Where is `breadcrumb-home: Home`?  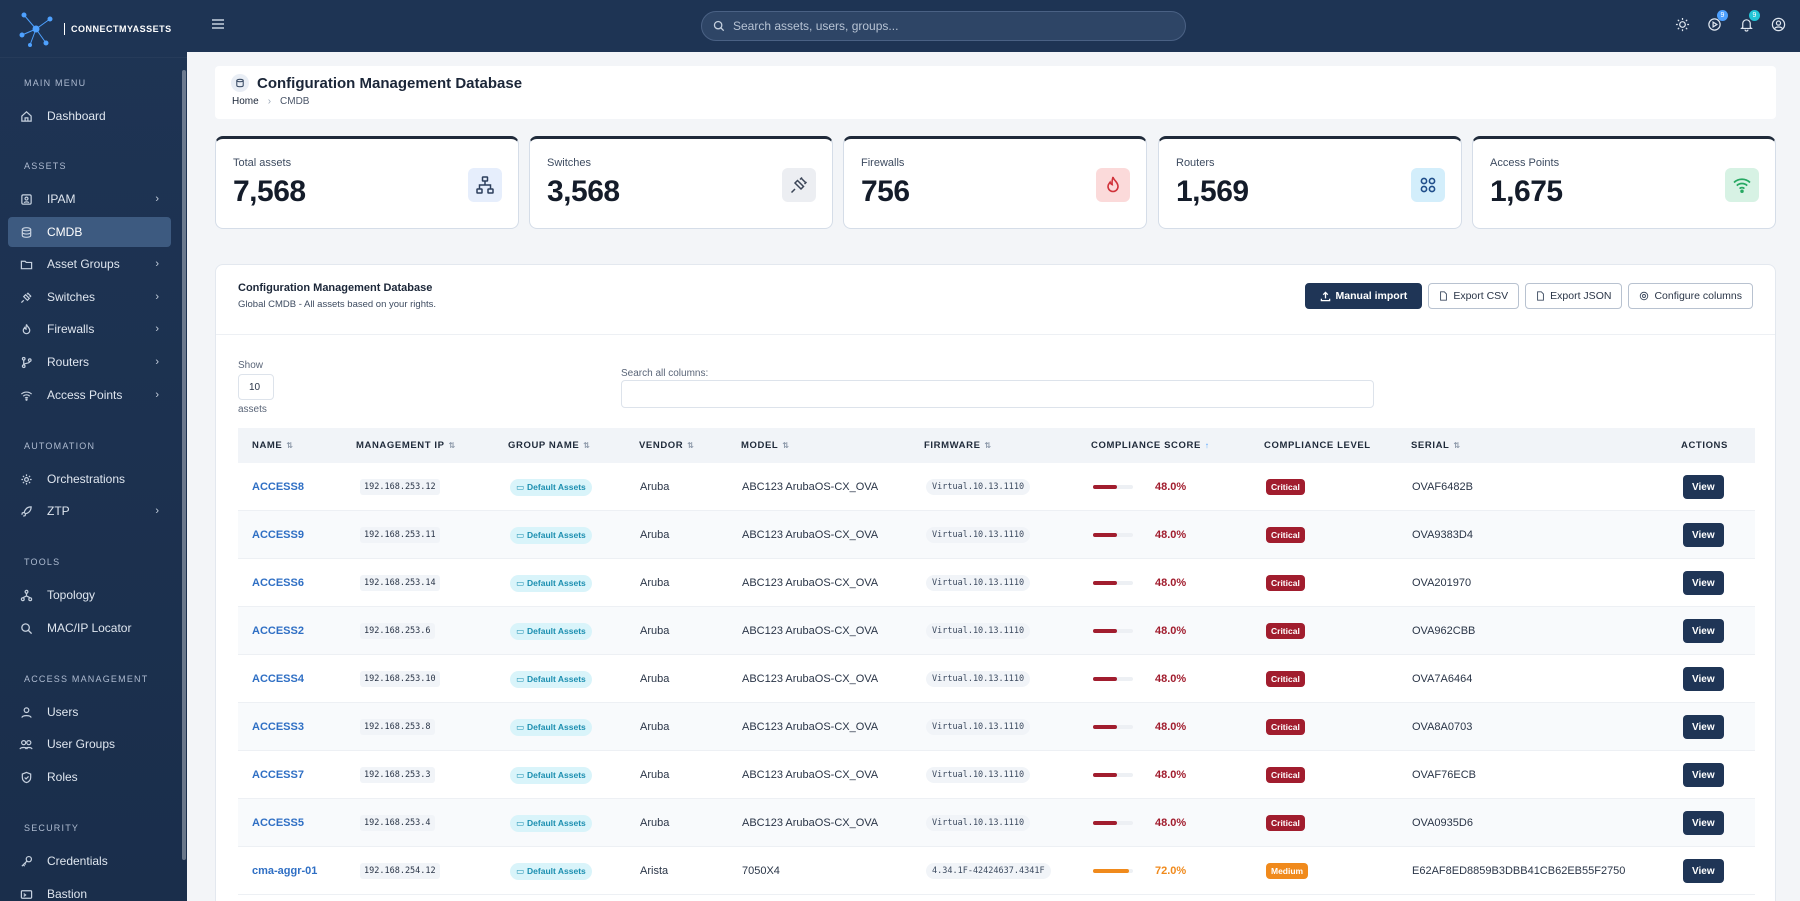 breadcrumb-home: Home is located at coordinates (245, 101).